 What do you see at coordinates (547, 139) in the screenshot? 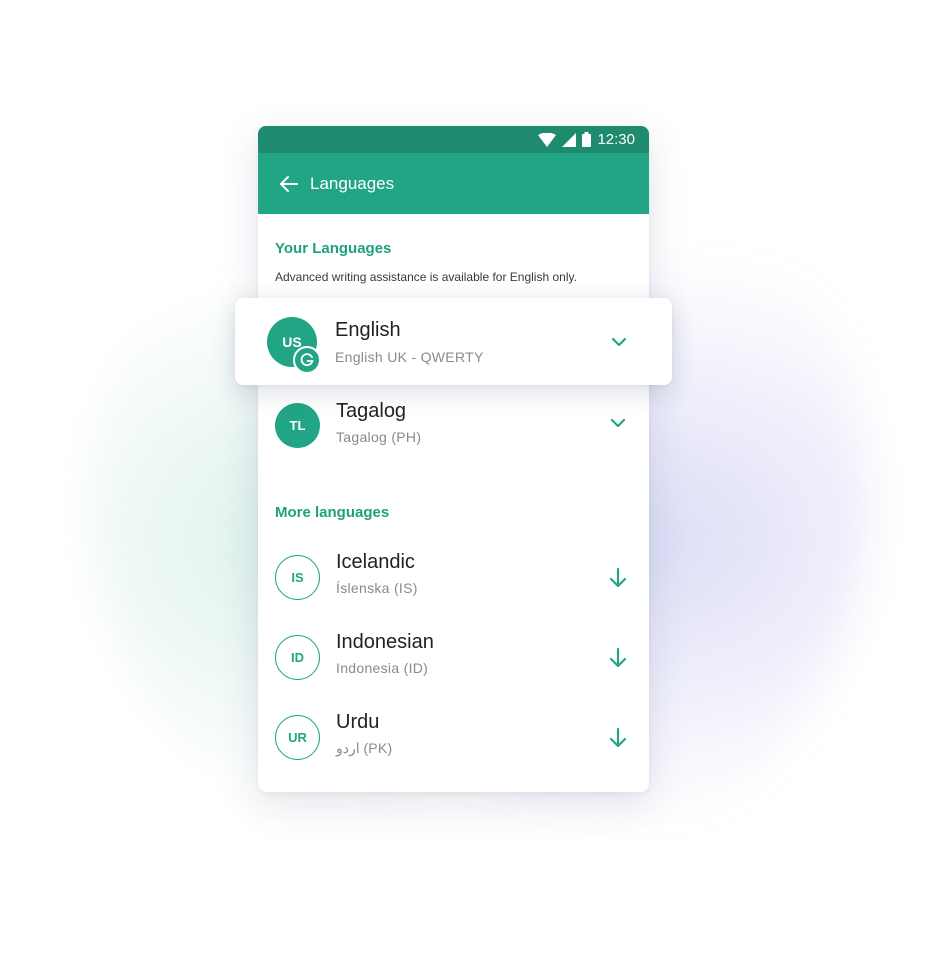
I see `wifi-icon` at bounding box center [547, 139].